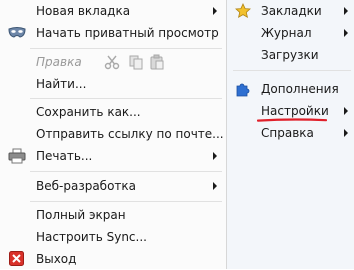 The width and height of the screenshot is (354, 270). I want to click on menu-item-label: Начать приватный просмотр, so click(127, 33).